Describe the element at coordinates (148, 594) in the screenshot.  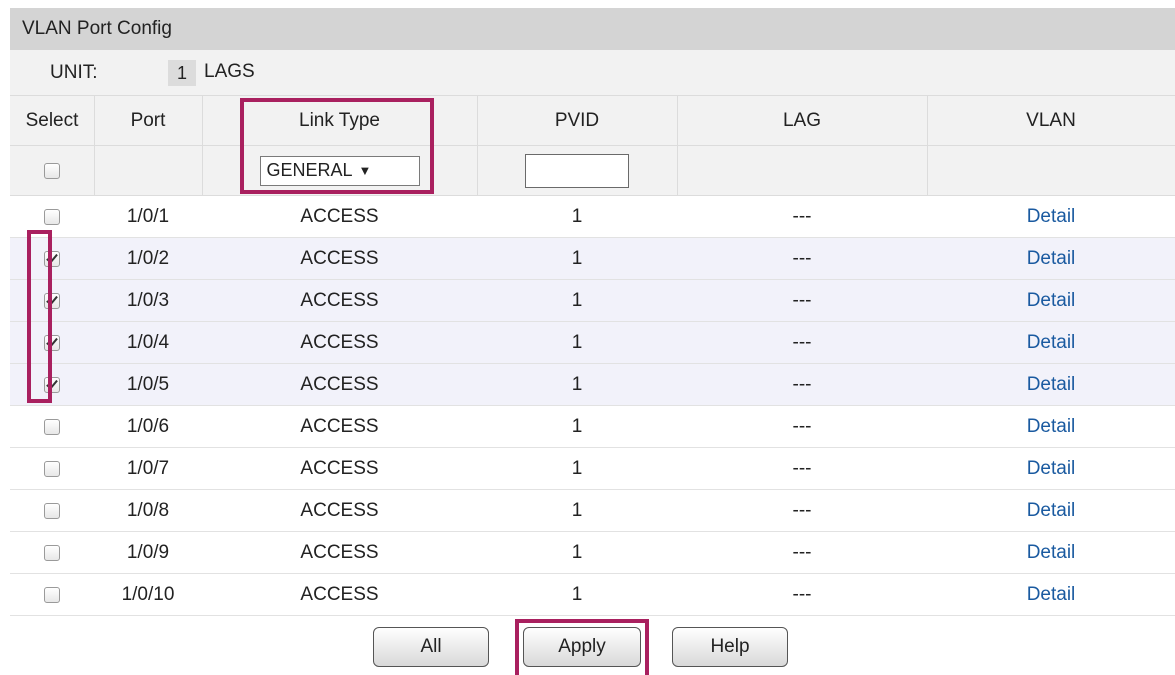
I see `port-cell: 1/0/10` at that location.